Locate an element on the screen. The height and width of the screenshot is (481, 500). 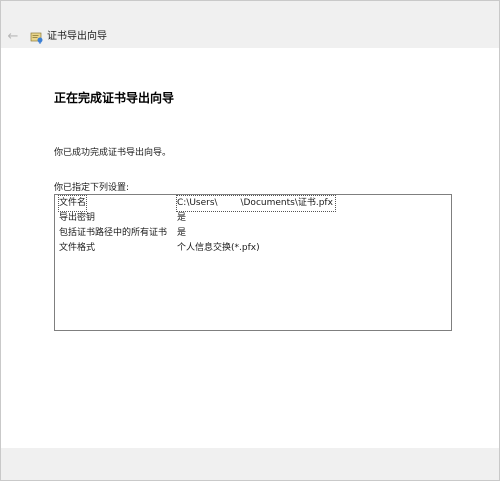
settings-key: 包括证书路径中的所有证书 is located at coordinates (113, 233).